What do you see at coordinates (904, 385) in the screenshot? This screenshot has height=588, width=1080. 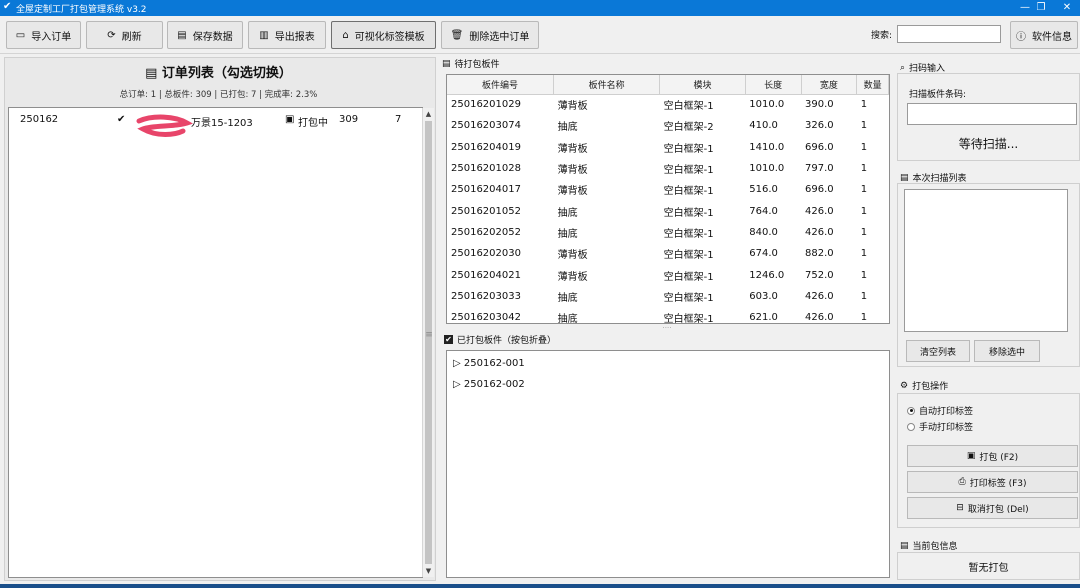 I see `gear-icon: ⚙` at bounding box center [904, 385].